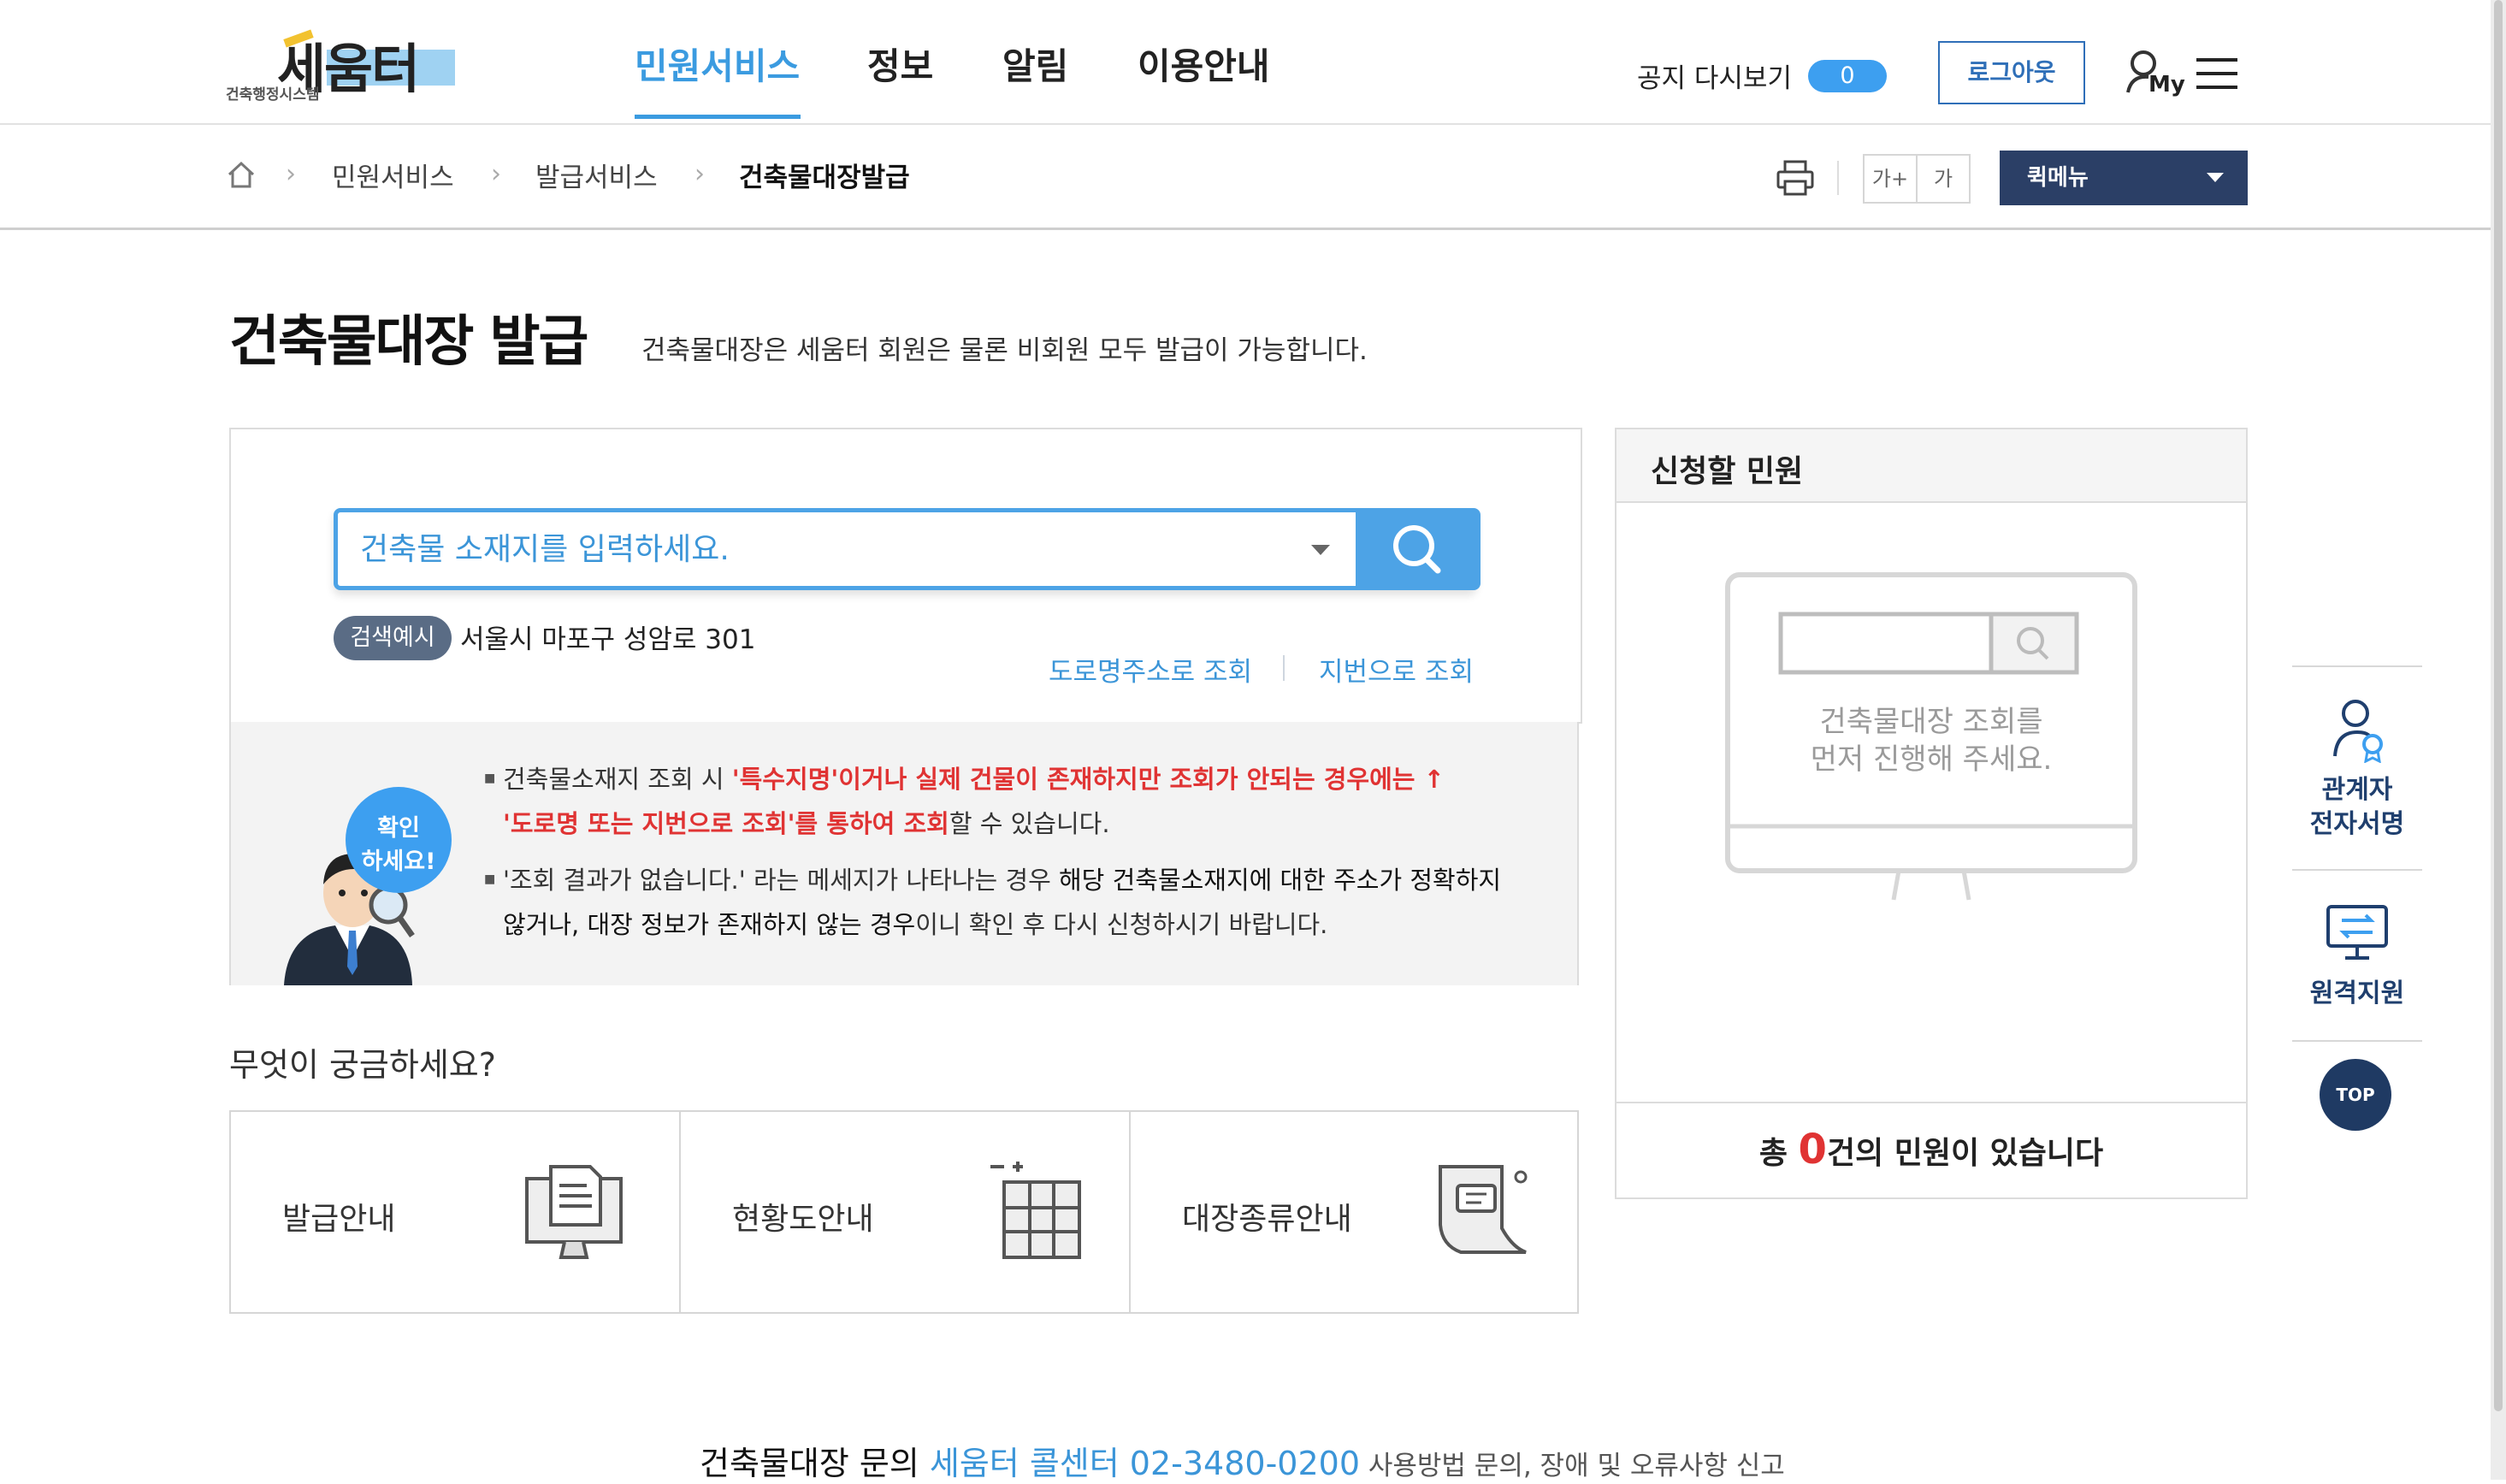 The height and width of the screenshot is (1484, 2506). Describe the element at coordinates (718, 117) in the screenshot. I see `nav-active-underline` at that location.